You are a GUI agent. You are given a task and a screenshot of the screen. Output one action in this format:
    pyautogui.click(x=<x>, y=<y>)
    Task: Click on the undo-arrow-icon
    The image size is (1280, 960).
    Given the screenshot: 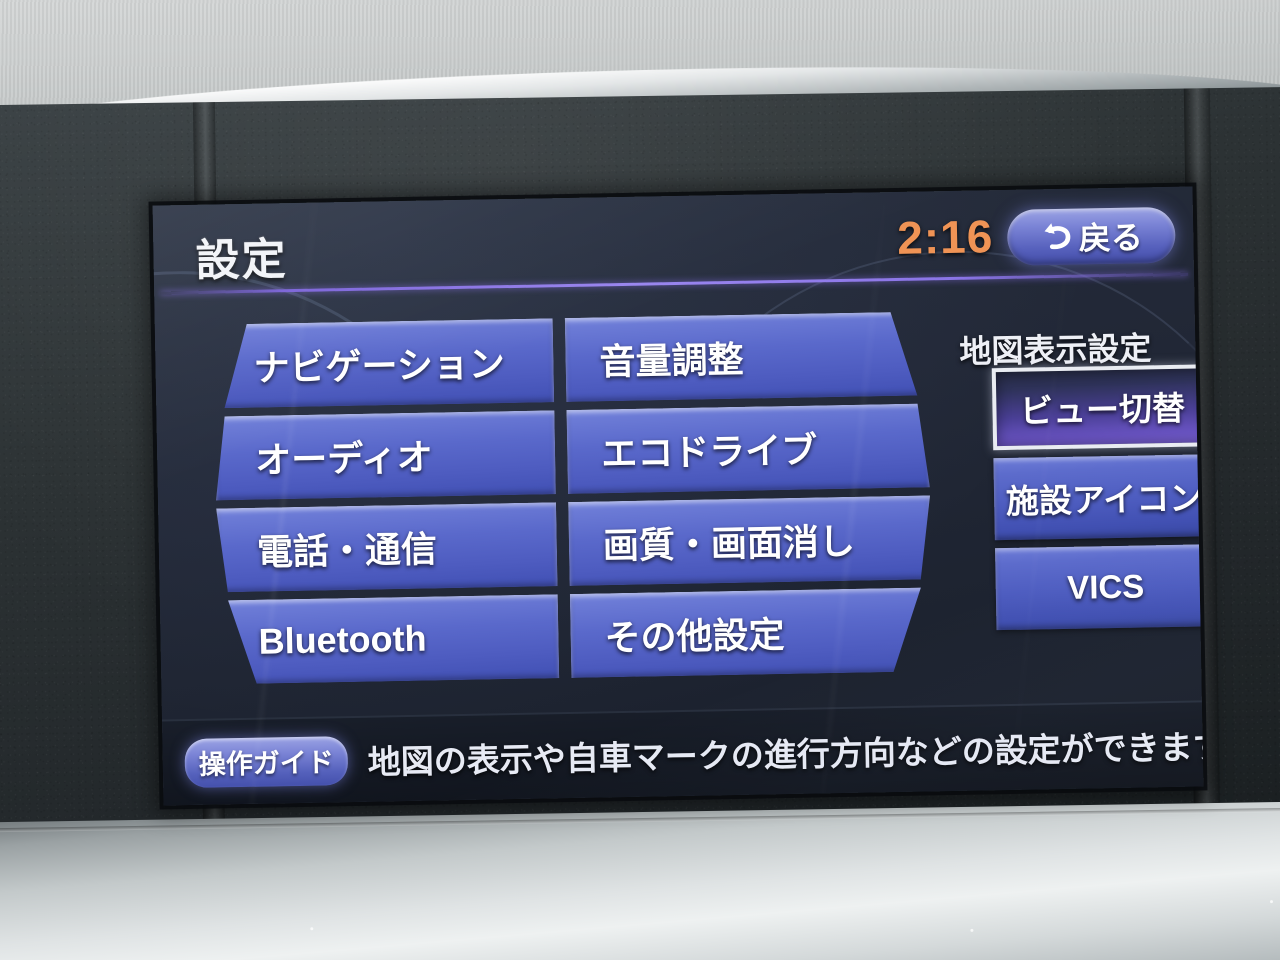 What is the action you would take?
    pyautogui.click(x=1058, y=236)
    